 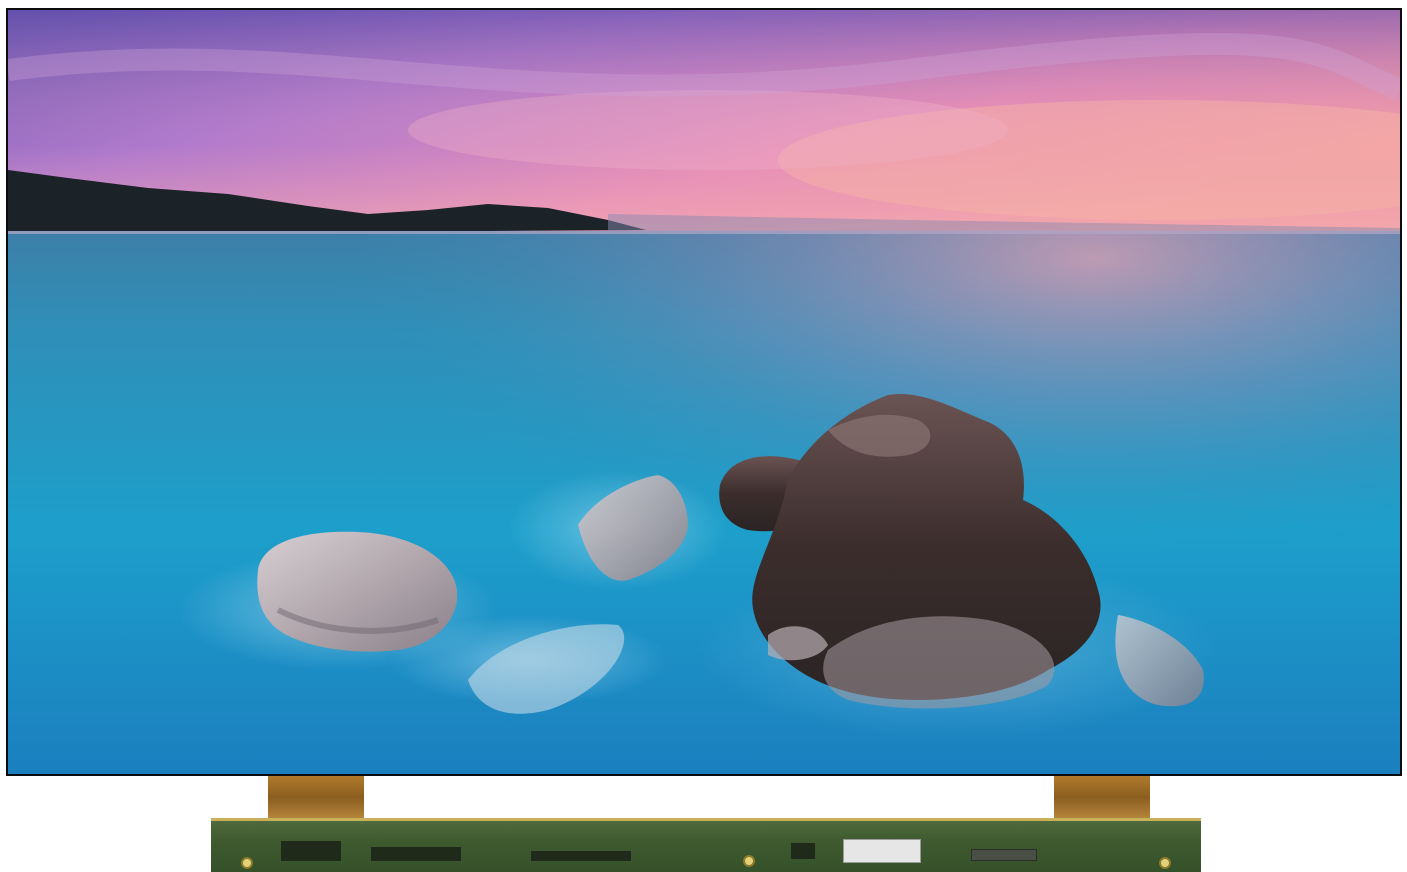 I want to click on connector, so click(x=581, y=856).